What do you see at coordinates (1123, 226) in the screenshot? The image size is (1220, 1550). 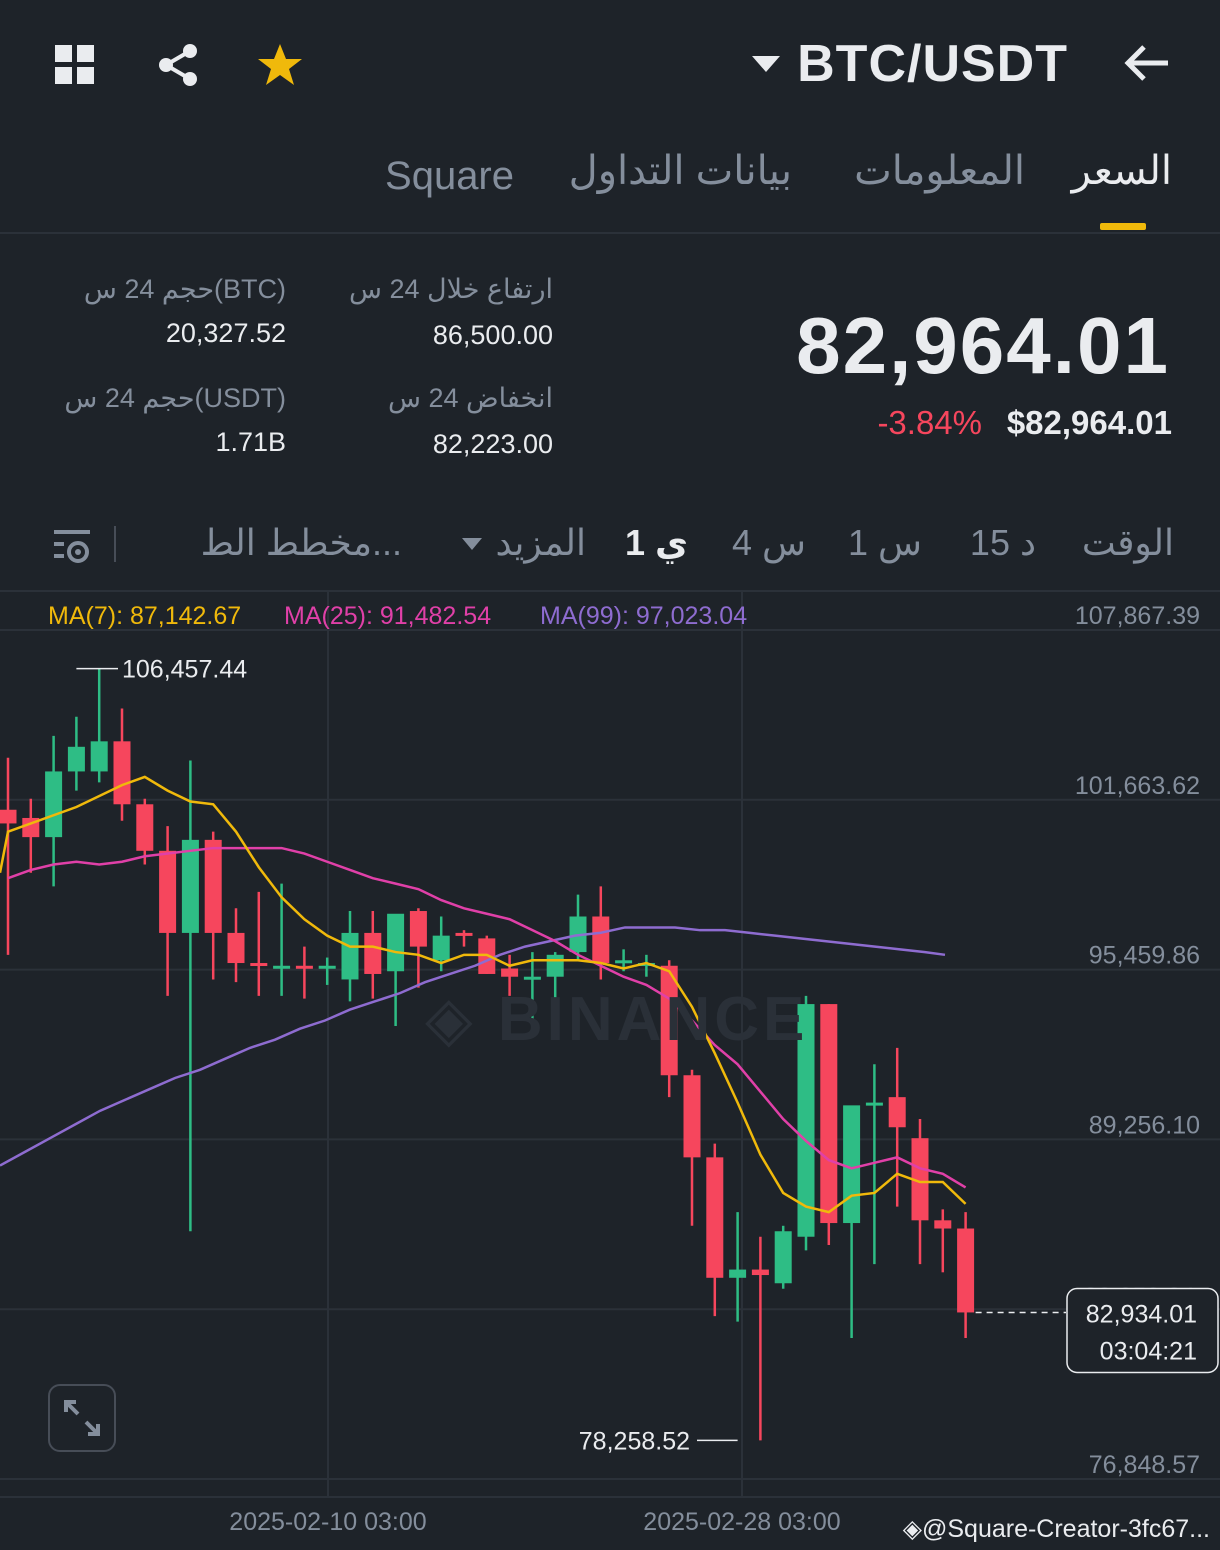 I see `active-tab-indicator` at bounding box center [1123, 226].